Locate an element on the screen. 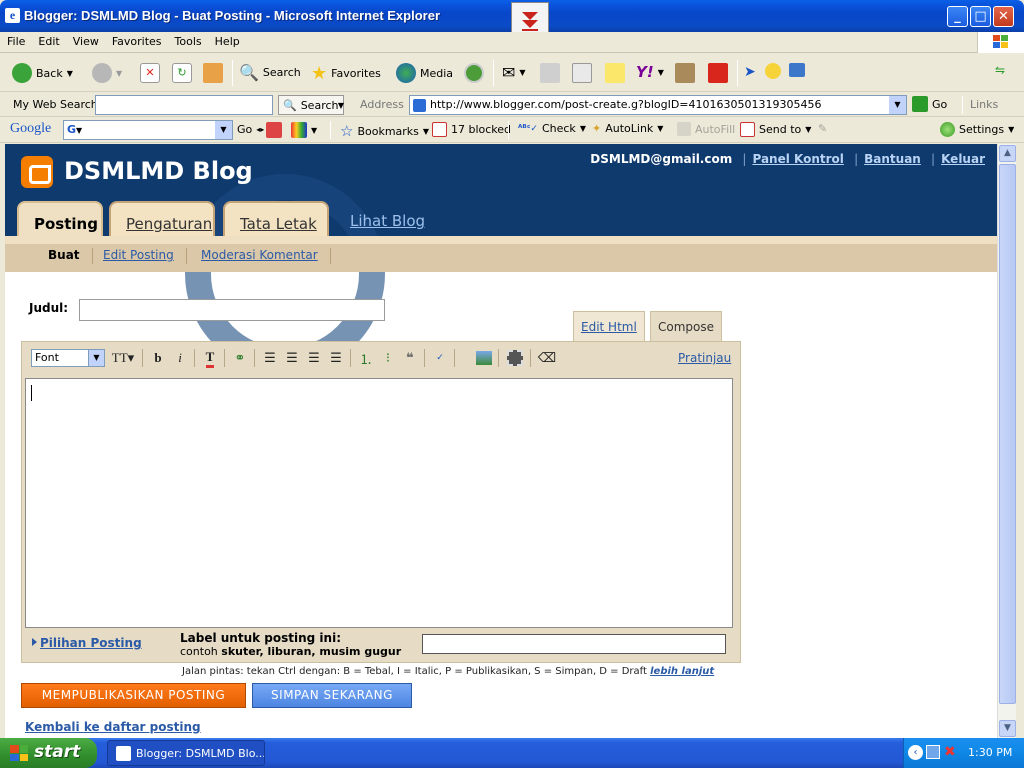 Image resolution: width=1024 pixels, height=768 pixels. screen-button is located at coordinates (797, 70).